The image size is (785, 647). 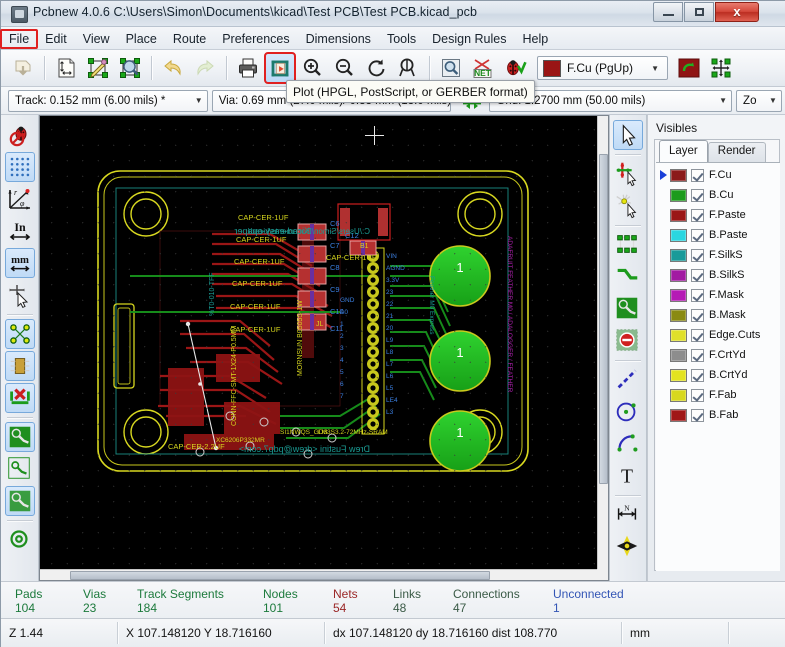 I want to click on layer-row: B.Mask, so click(x=718, y=315).